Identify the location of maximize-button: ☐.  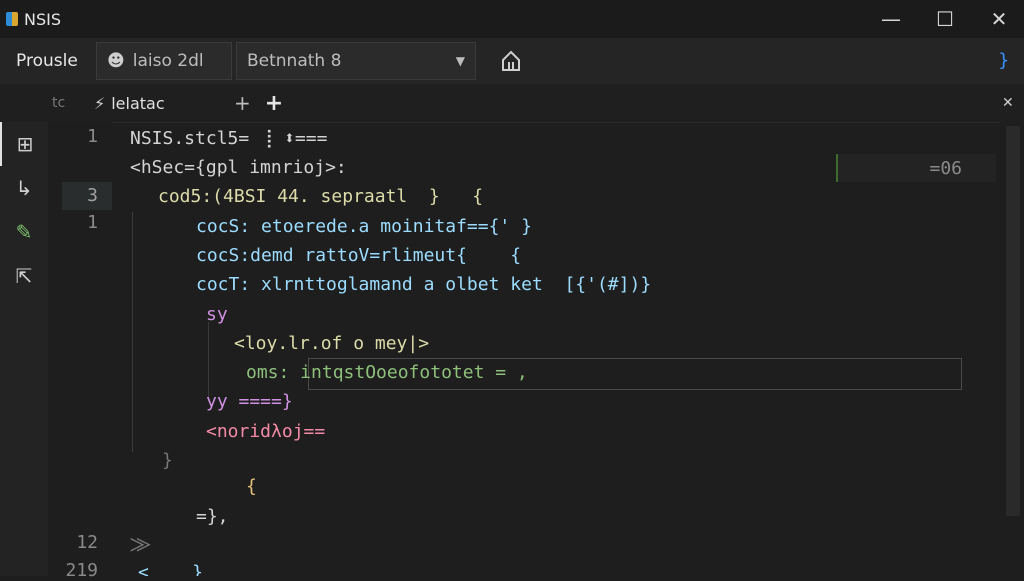
(945, 19).